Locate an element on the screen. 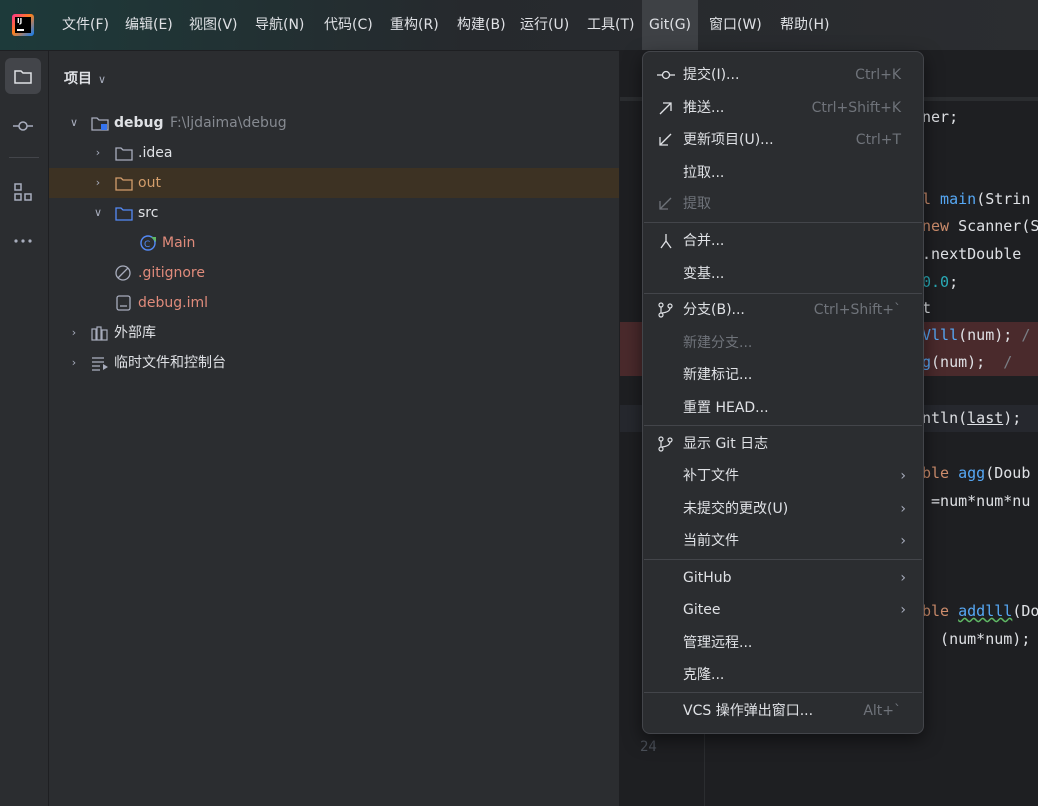  project-tool-button is located at coordinates (23, 76).